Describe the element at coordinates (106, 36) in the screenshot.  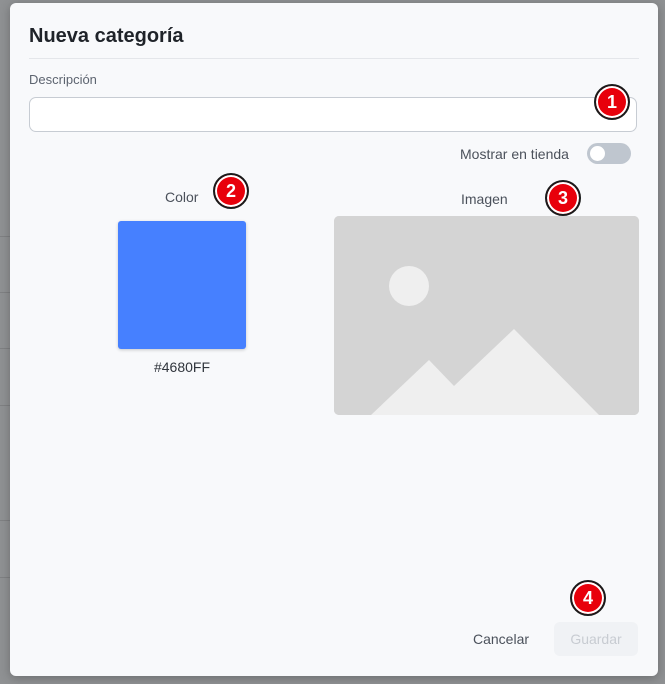
I see `dialog-title: Nueva categoría` at that location.